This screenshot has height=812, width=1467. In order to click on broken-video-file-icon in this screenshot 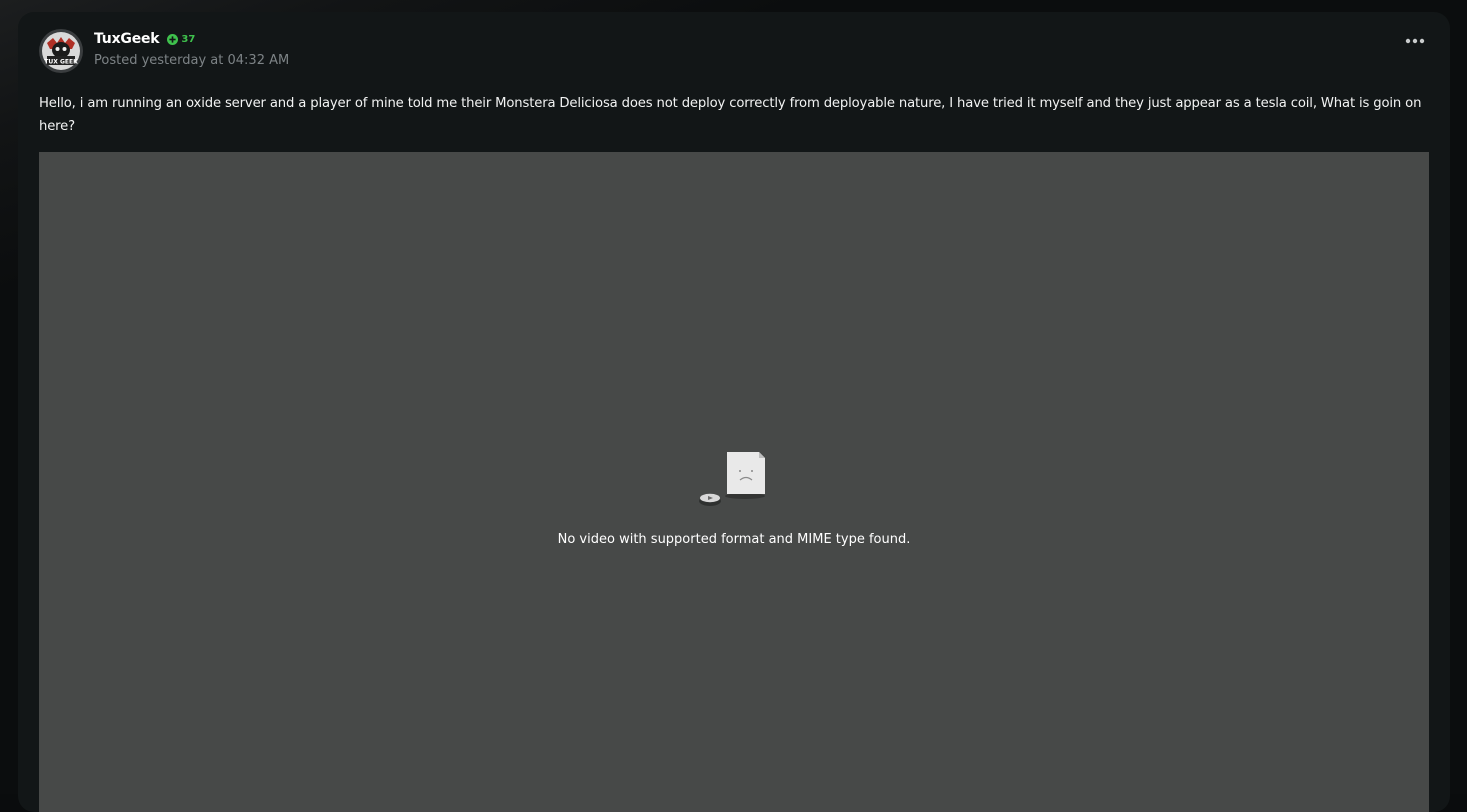, I will do `click(732, 479)`.